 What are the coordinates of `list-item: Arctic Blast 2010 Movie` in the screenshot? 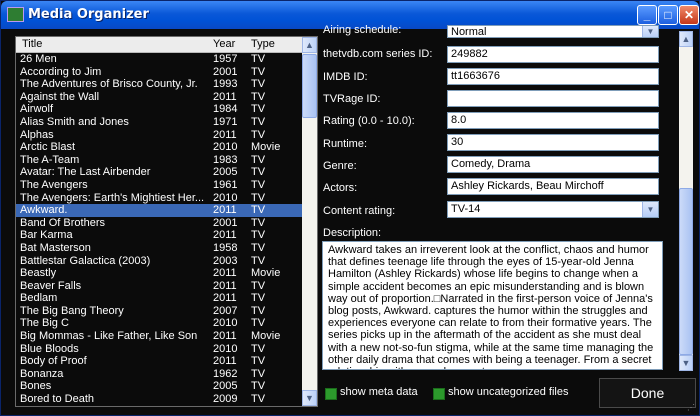 It's located at (159, 147).